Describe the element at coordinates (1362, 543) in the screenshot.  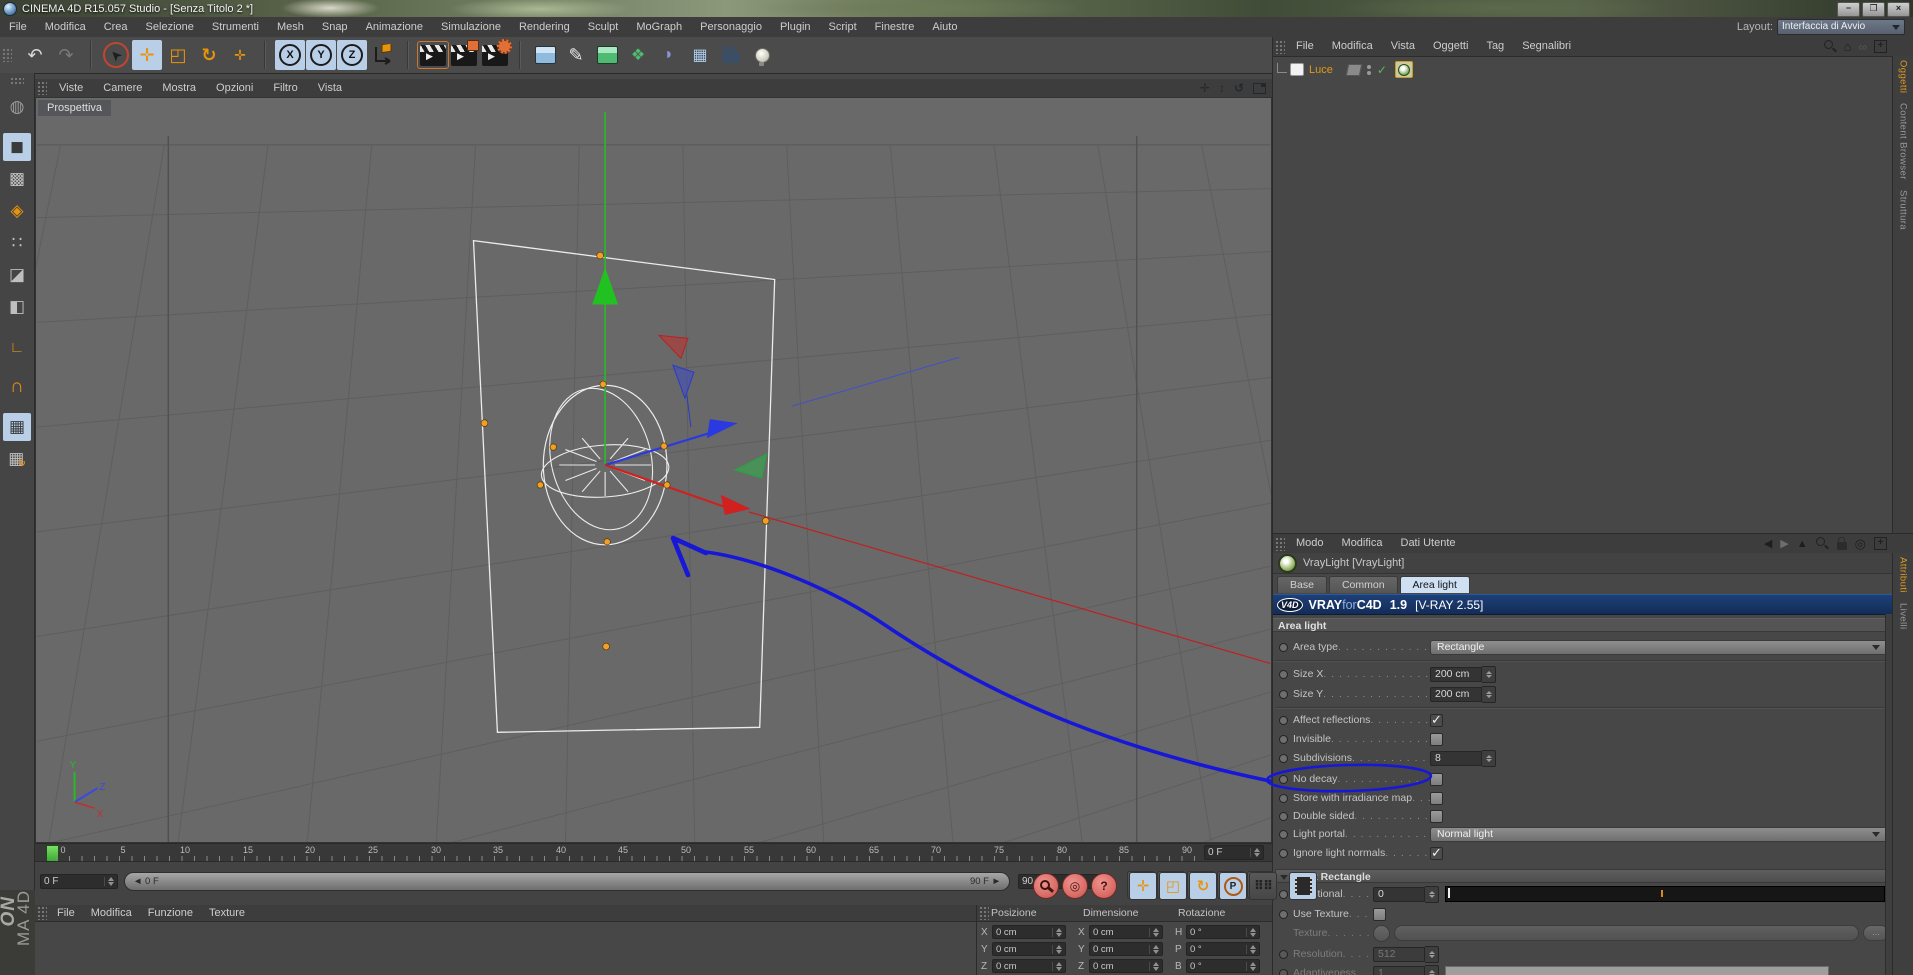
I see `am-menu-modifica: Modifica` at that location.